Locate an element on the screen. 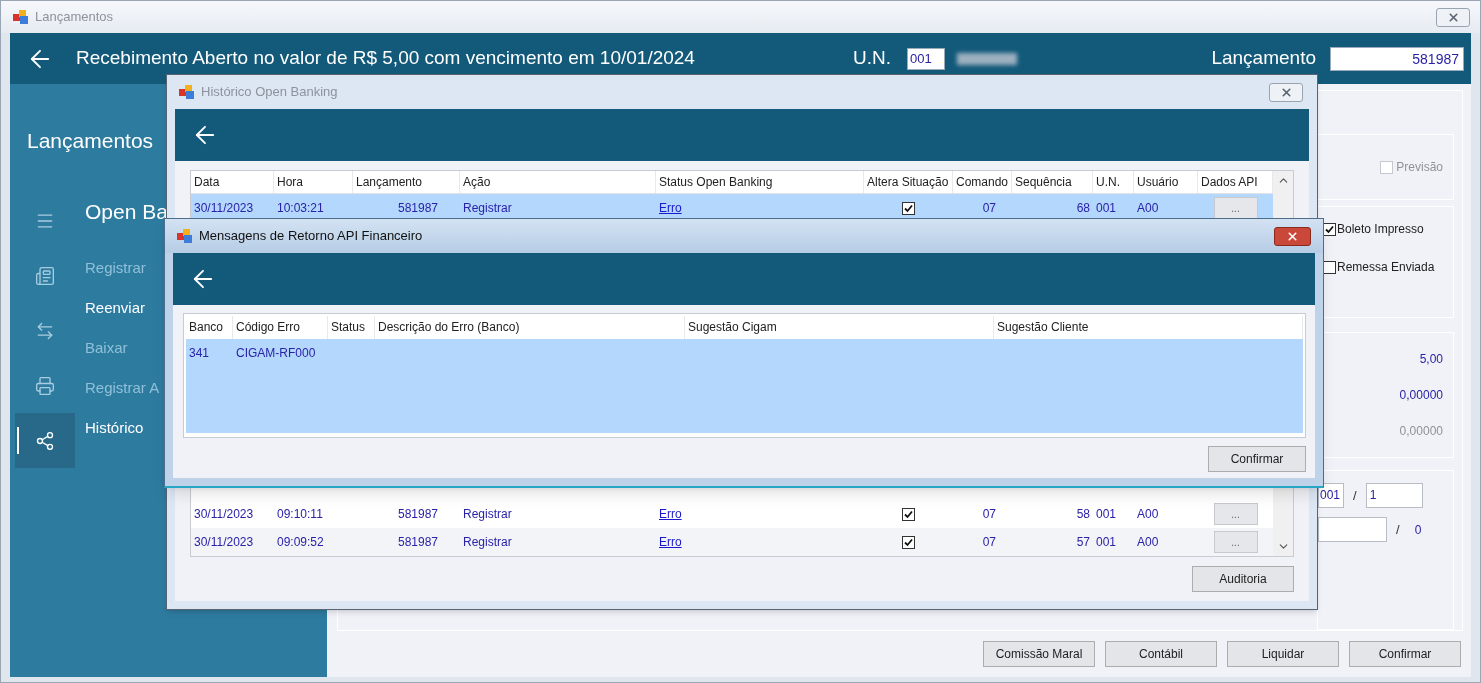  window-title: Lançamentos is located at coordinates (74, 17).